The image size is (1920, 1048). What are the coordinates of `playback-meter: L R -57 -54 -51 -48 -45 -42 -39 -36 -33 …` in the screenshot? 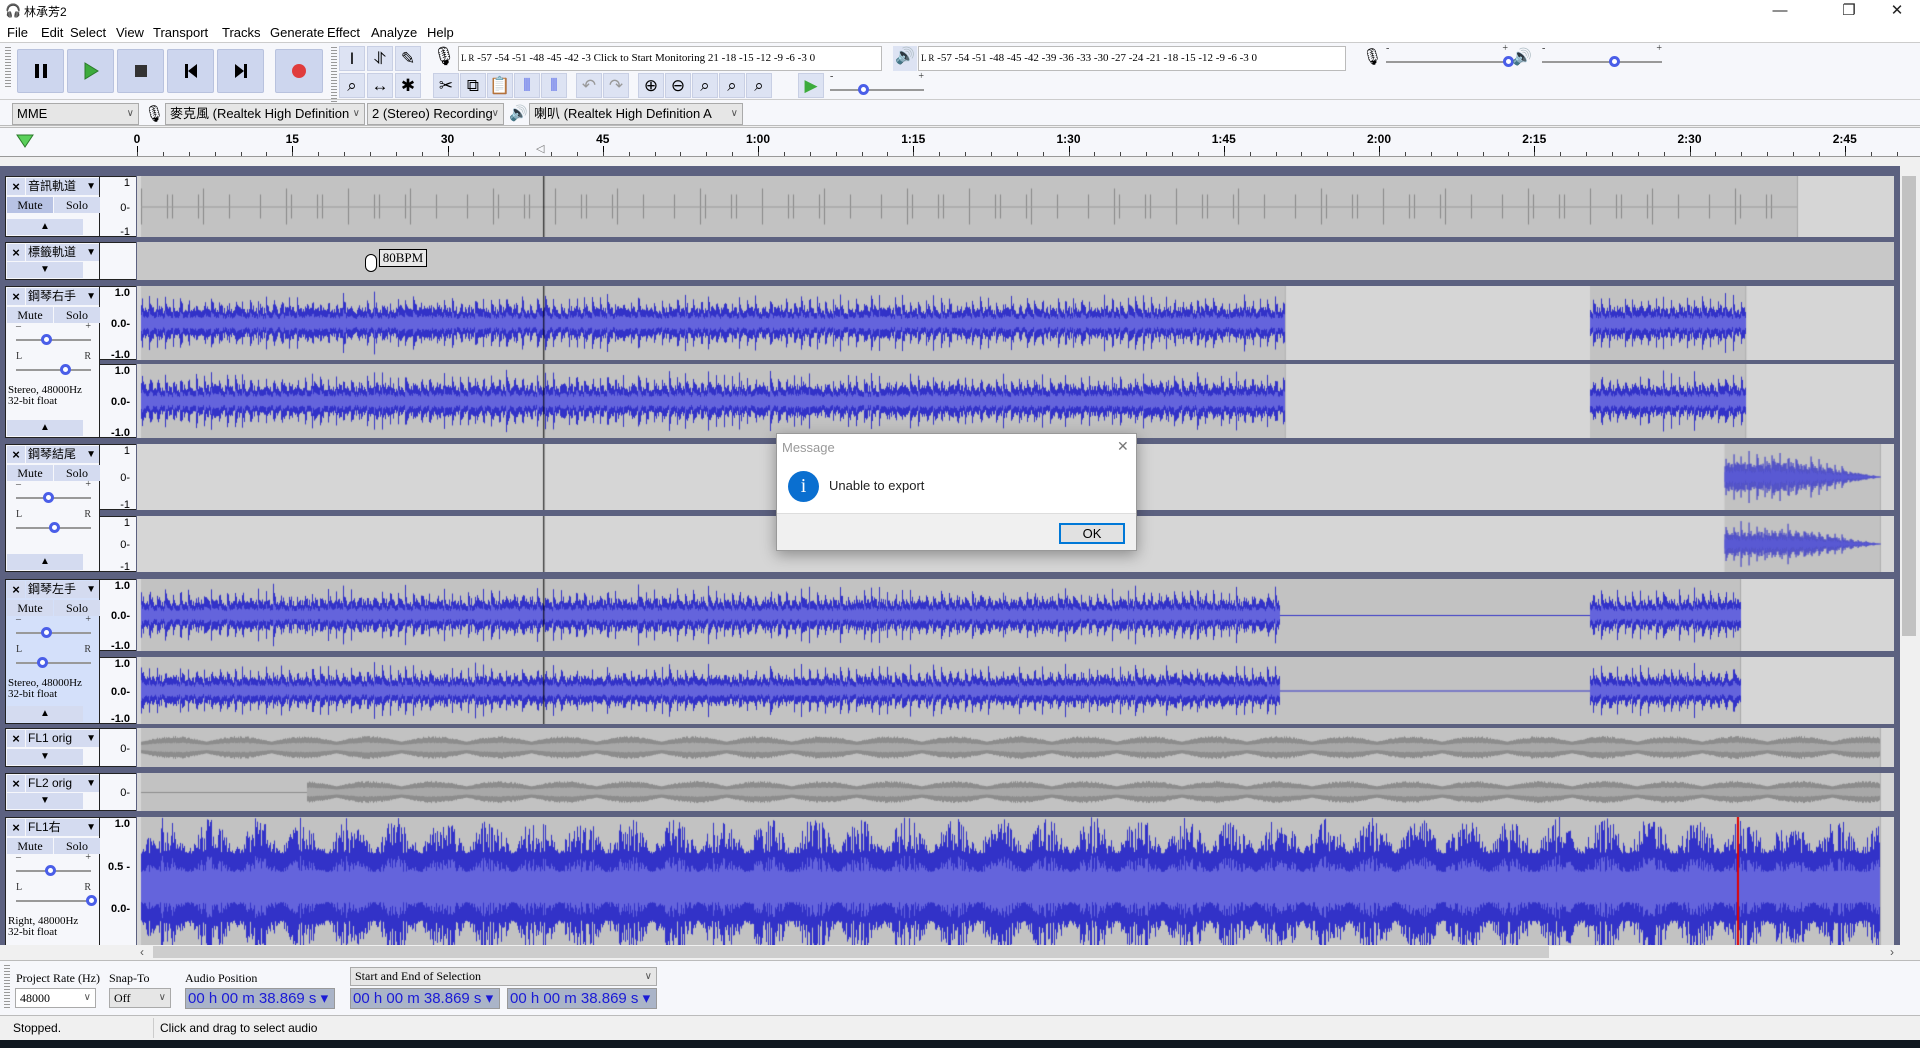 It's located at (1132, 58).